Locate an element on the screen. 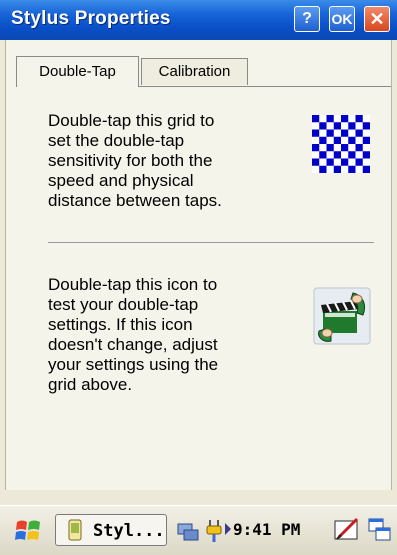  tab-double-tap: Double-Tap is located at coordinates (77, 71).